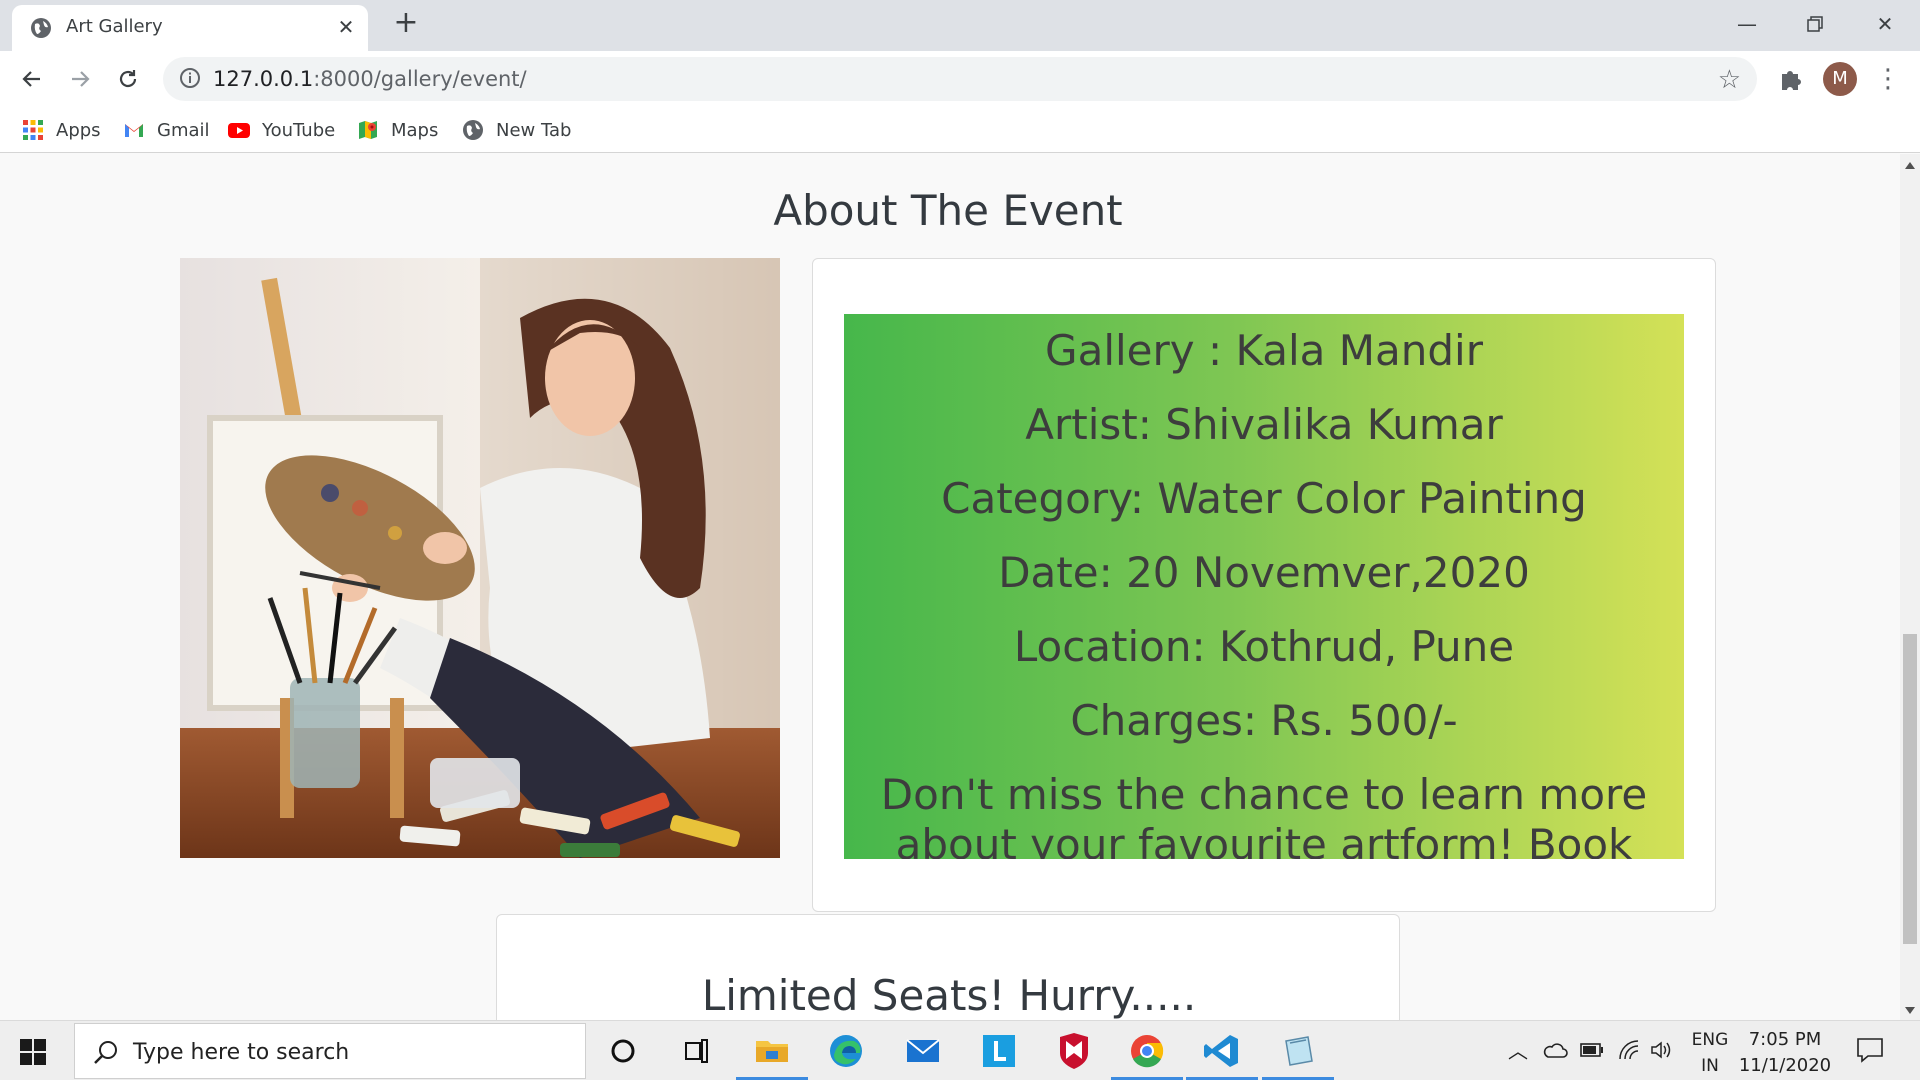  I want to click on task-view-icon, so click(696, 1051).